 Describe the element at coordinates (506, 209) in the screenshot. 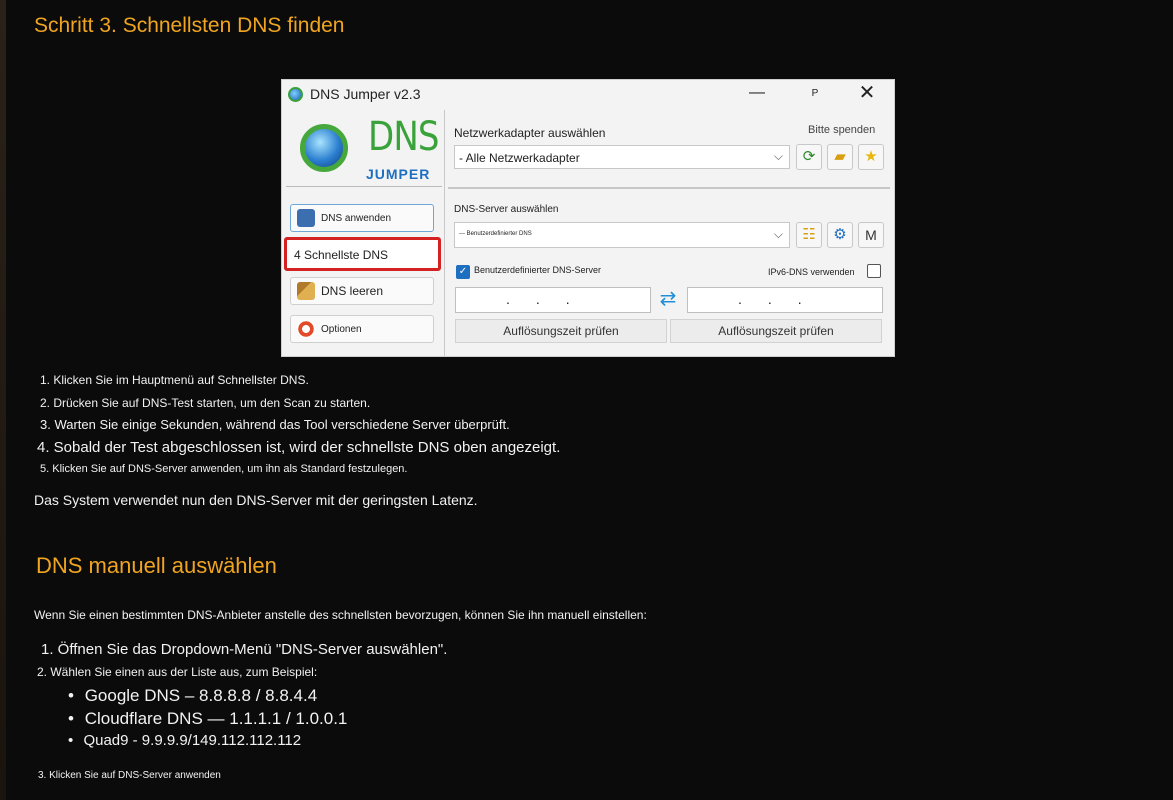

I see `dns-server-label: DNS-Server auswählen` at that location.